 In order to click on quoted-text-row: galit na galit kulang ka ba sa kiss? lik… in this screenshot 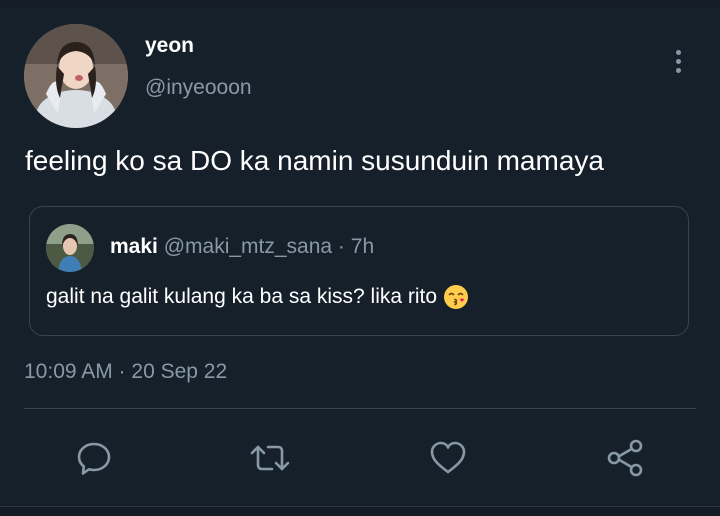, I will do `click(257, 297)`.